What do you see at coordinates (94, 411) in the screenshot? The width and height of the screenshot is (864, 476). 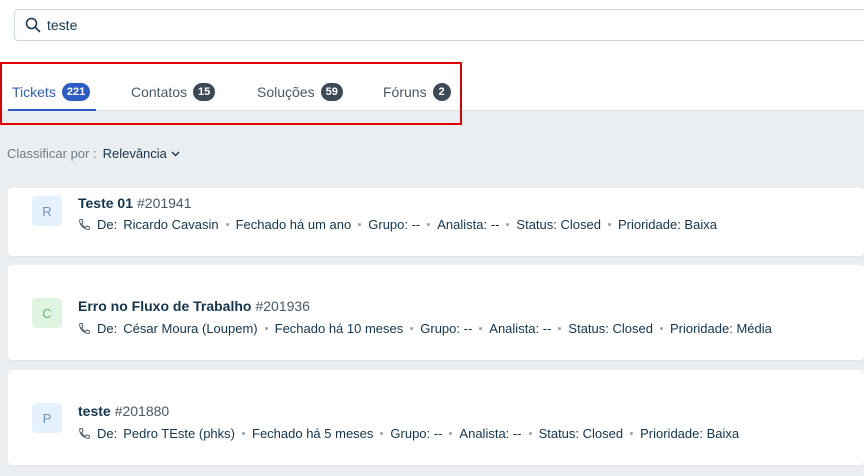 I see `ticket-title: teste` at bounding box center [94, 411].